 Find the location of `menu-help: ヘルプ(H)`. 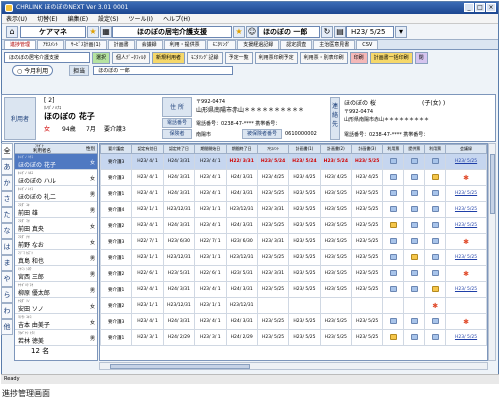

menu-help: ヘルプ(H) is located at coordinates (176, 18).